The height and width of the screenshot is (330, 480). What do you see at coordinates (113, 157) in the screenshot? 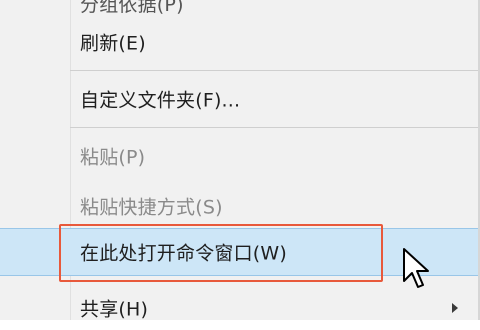
I see `menu-item-label: 粘贴(P)` at bounding box center [113, 157].